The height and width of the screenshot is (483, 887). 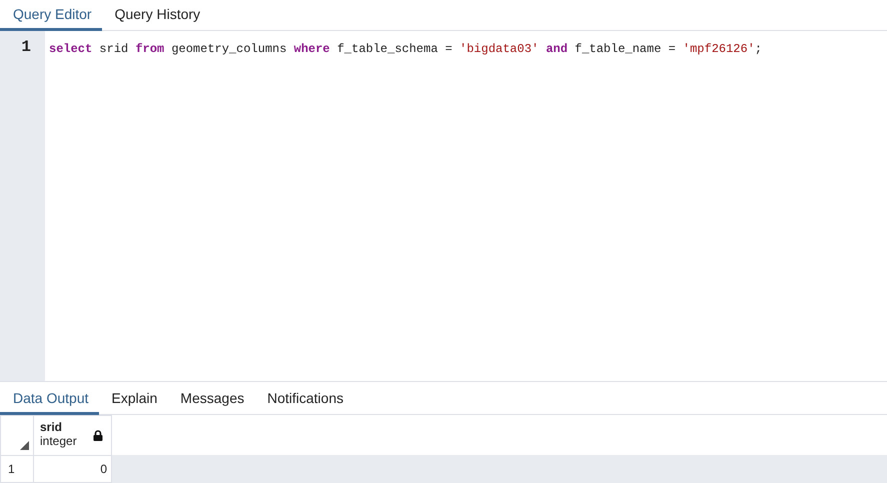 What do you see at coordinates (405, 49) in the screenshot?
I see `code-line: select srid from geometry_columns where f_table_schema = 'bigdata03' and f_table_name = 'mpf26126';` at bounding box center [405, 49].